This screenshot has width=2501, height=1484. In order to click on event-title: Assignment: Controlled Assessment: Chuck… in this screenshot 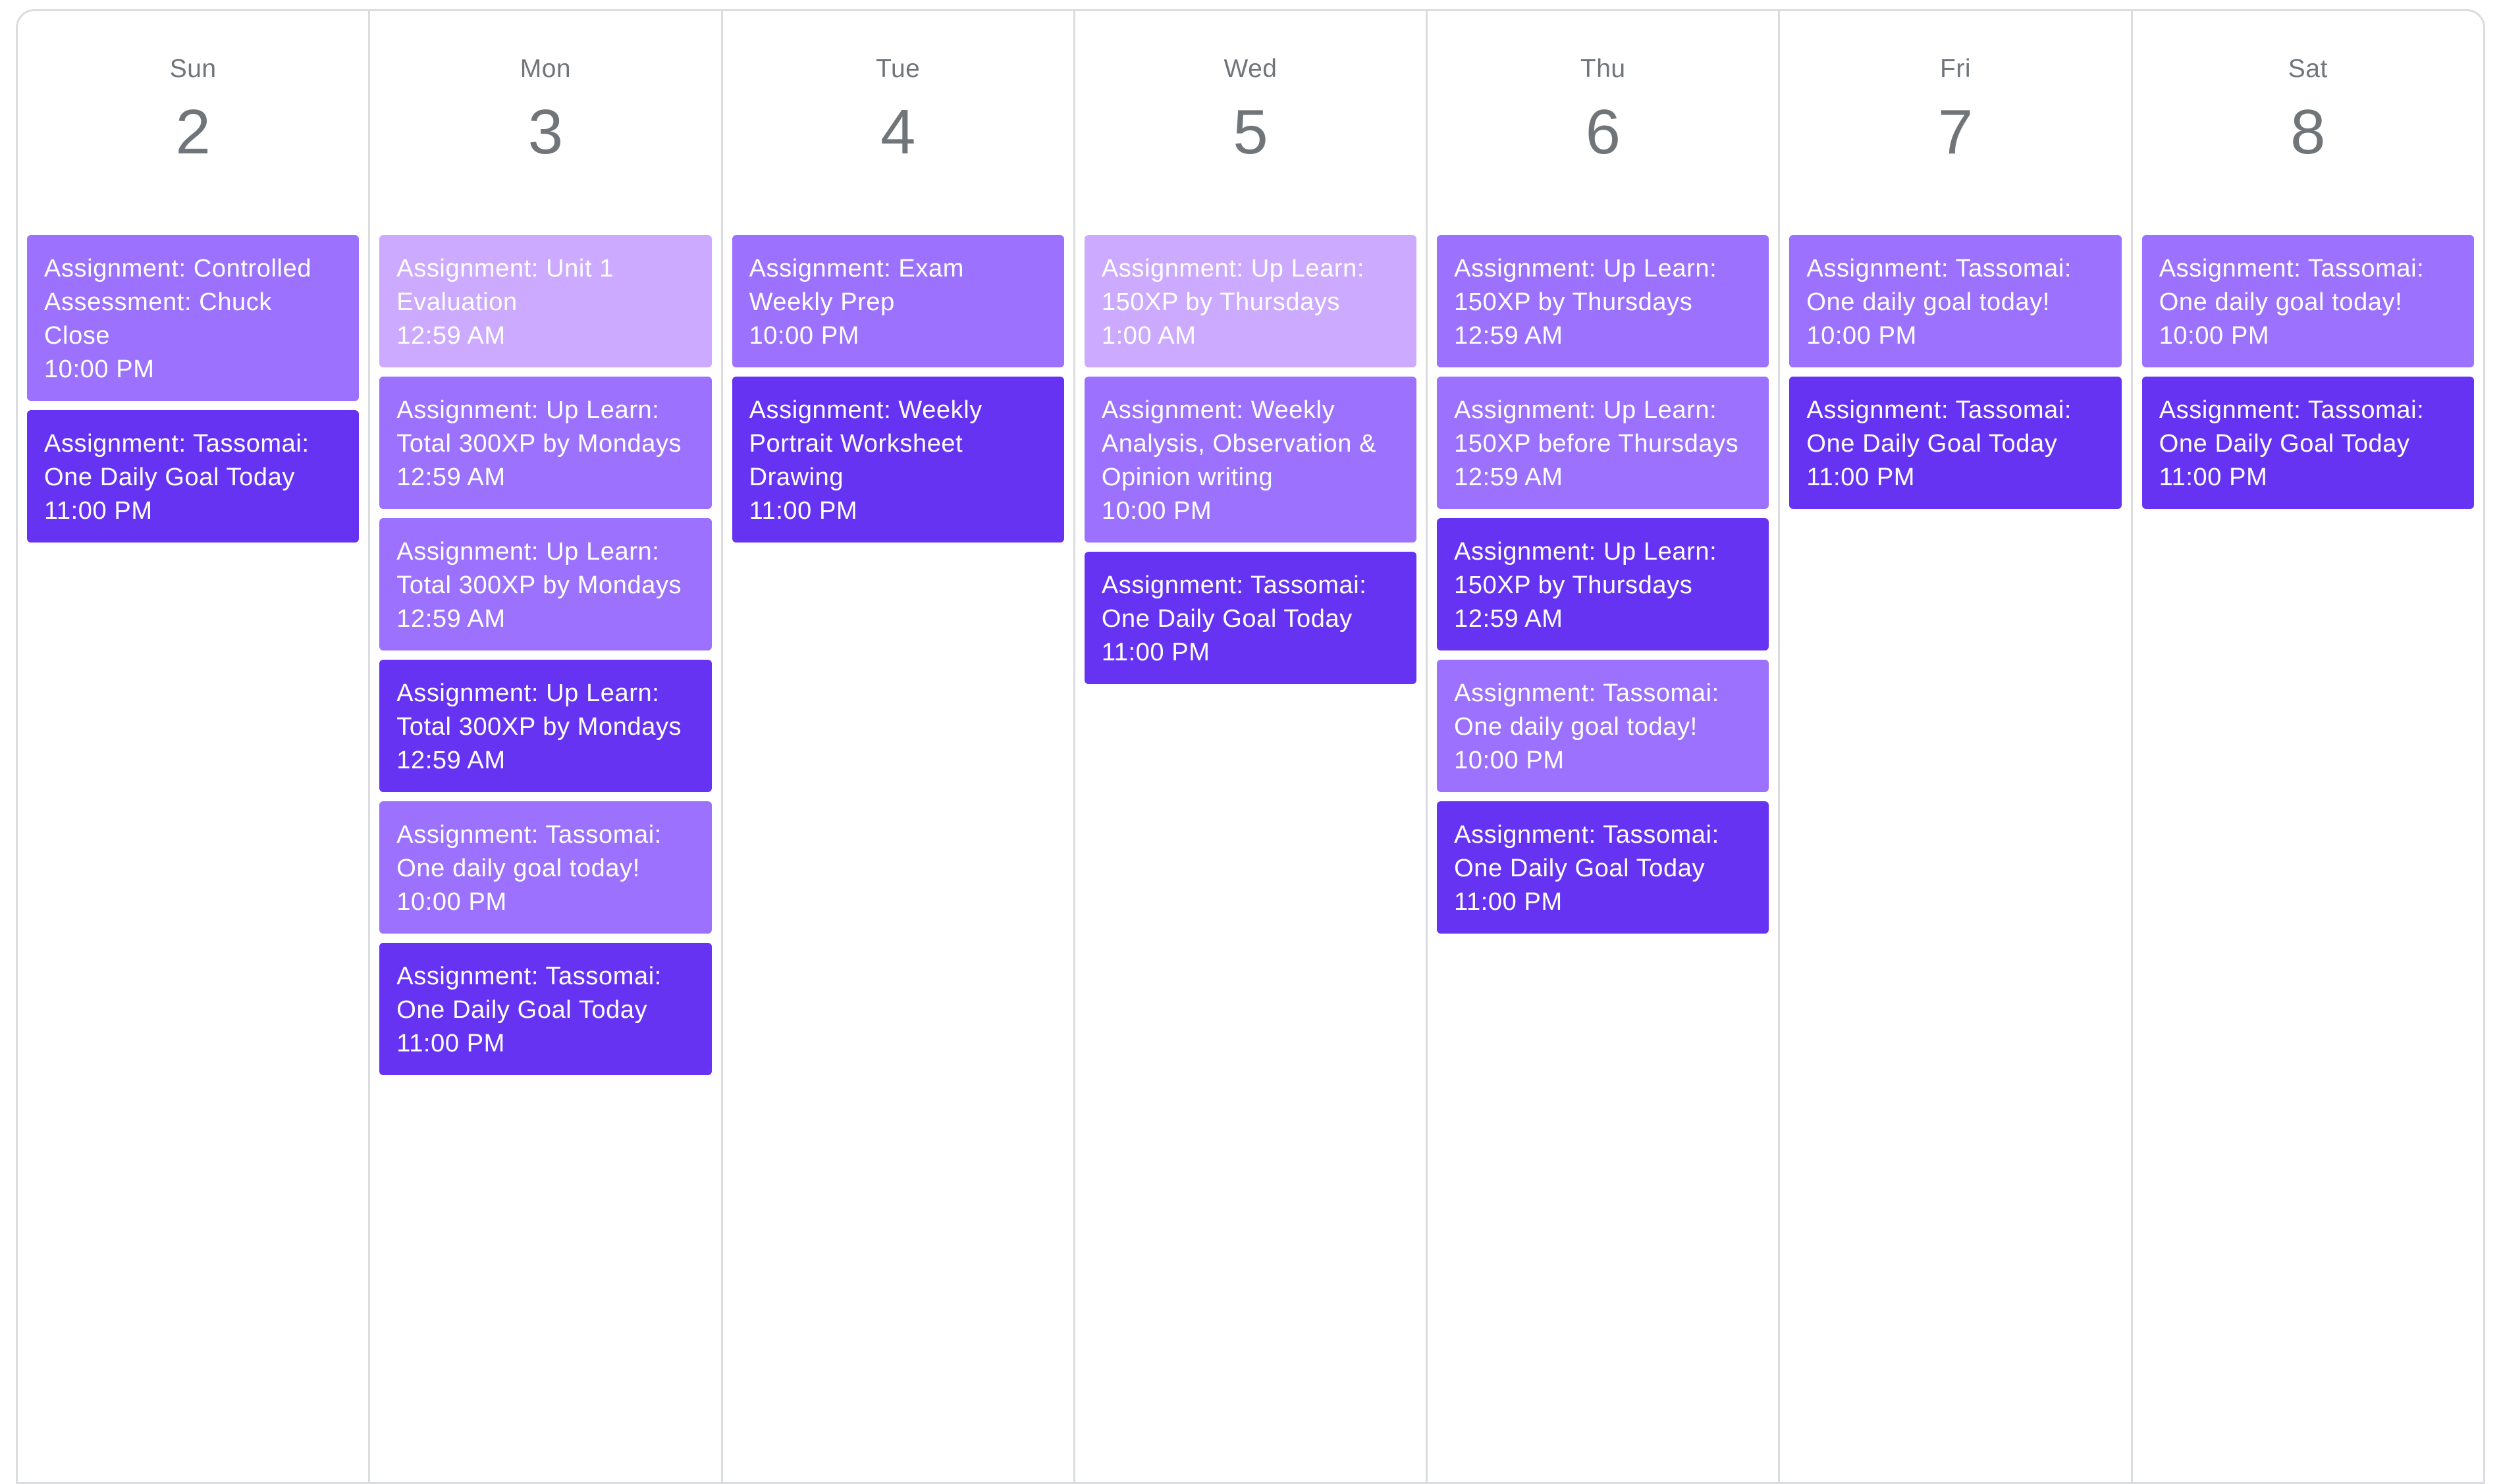, I will do `click(178, 302)`.